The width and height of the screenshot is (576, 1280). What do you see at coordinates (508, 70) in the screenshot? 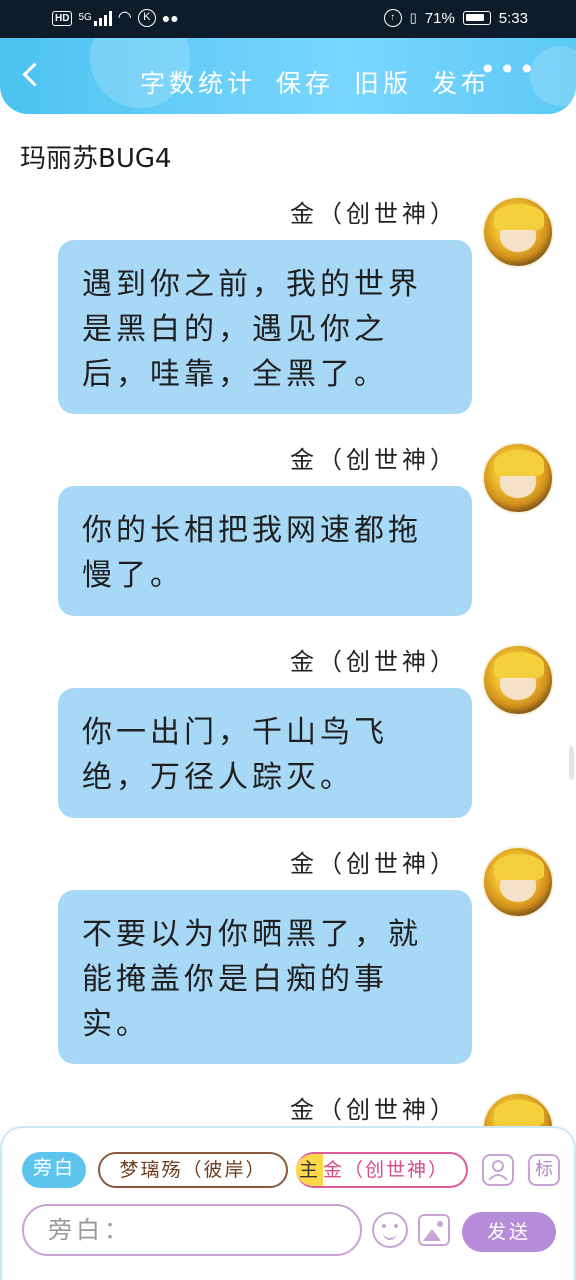
I see `more-menu-button: •••` at bounding box center [508, 70].